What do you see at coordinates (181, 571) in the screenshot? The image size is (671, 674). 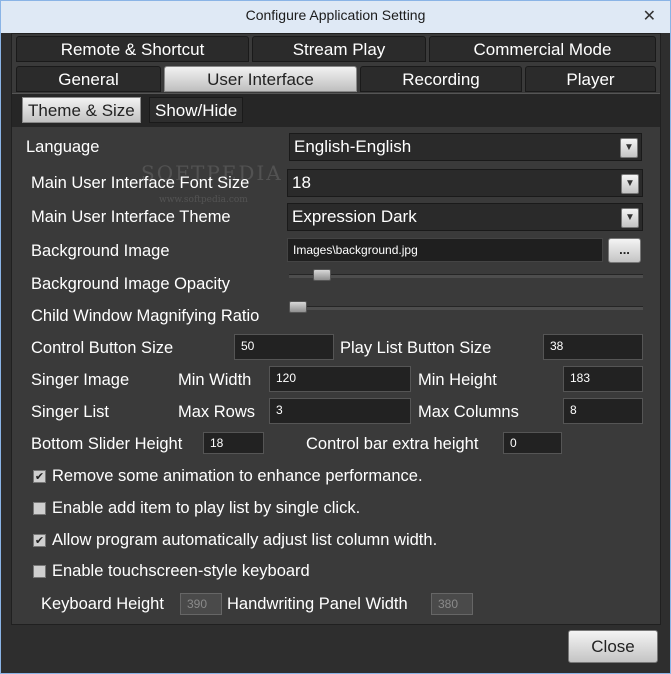 I see `checkbox-label-touch-keyboard: Enable touchscreen-style keyboard` at bounding box center [181, 571].